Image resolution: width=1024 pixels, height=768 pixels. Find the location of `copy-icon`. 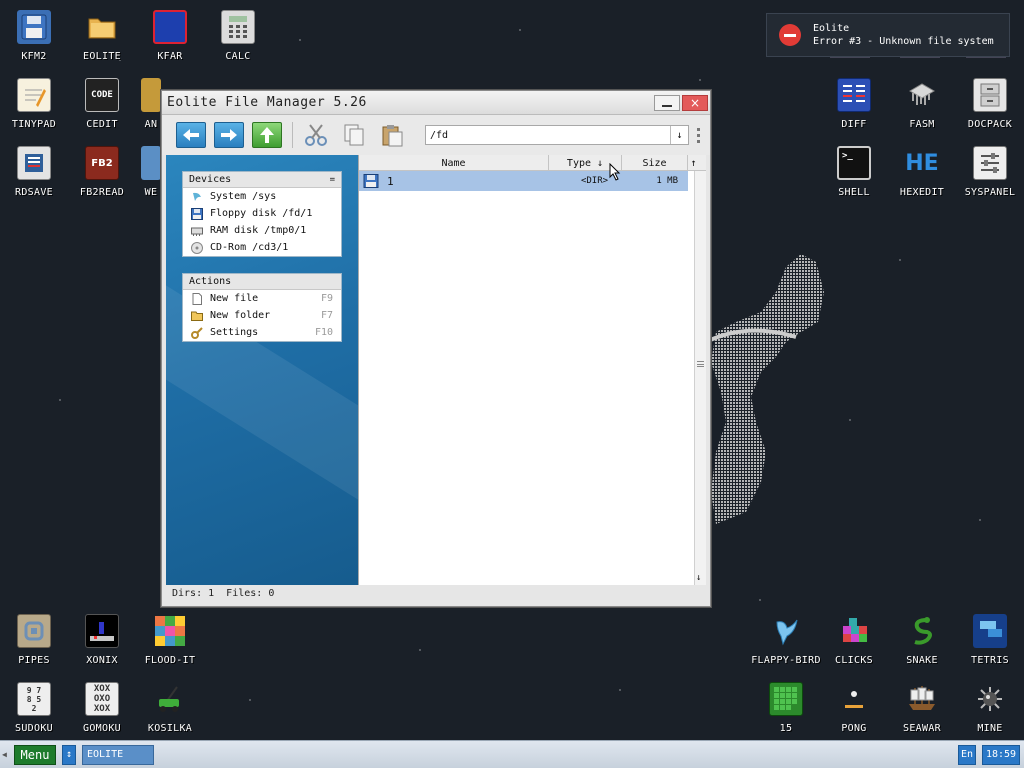

copy-icon is located at coordinates (354, 135).